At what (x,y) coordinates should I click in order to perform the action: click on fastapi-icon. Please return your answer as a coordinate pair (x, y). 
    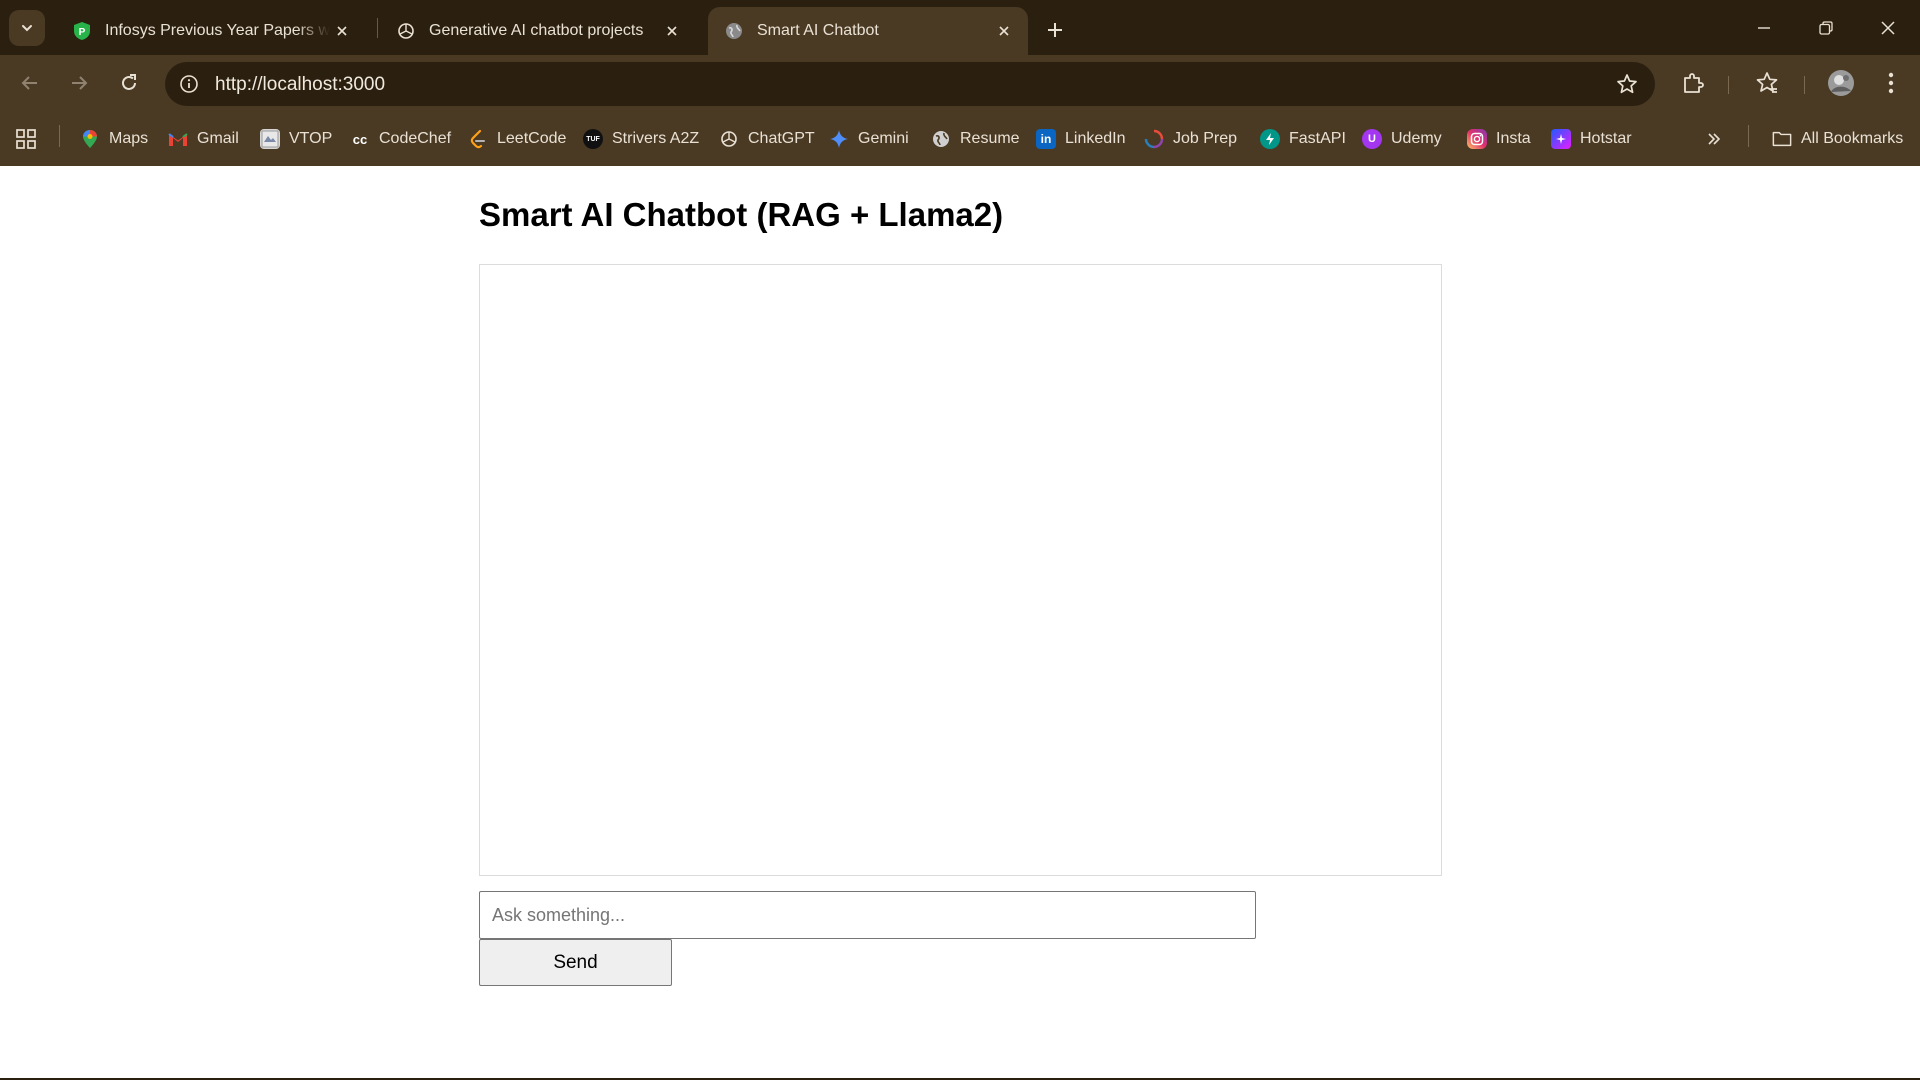
    Looking at the image, I should click on (1270, 139).